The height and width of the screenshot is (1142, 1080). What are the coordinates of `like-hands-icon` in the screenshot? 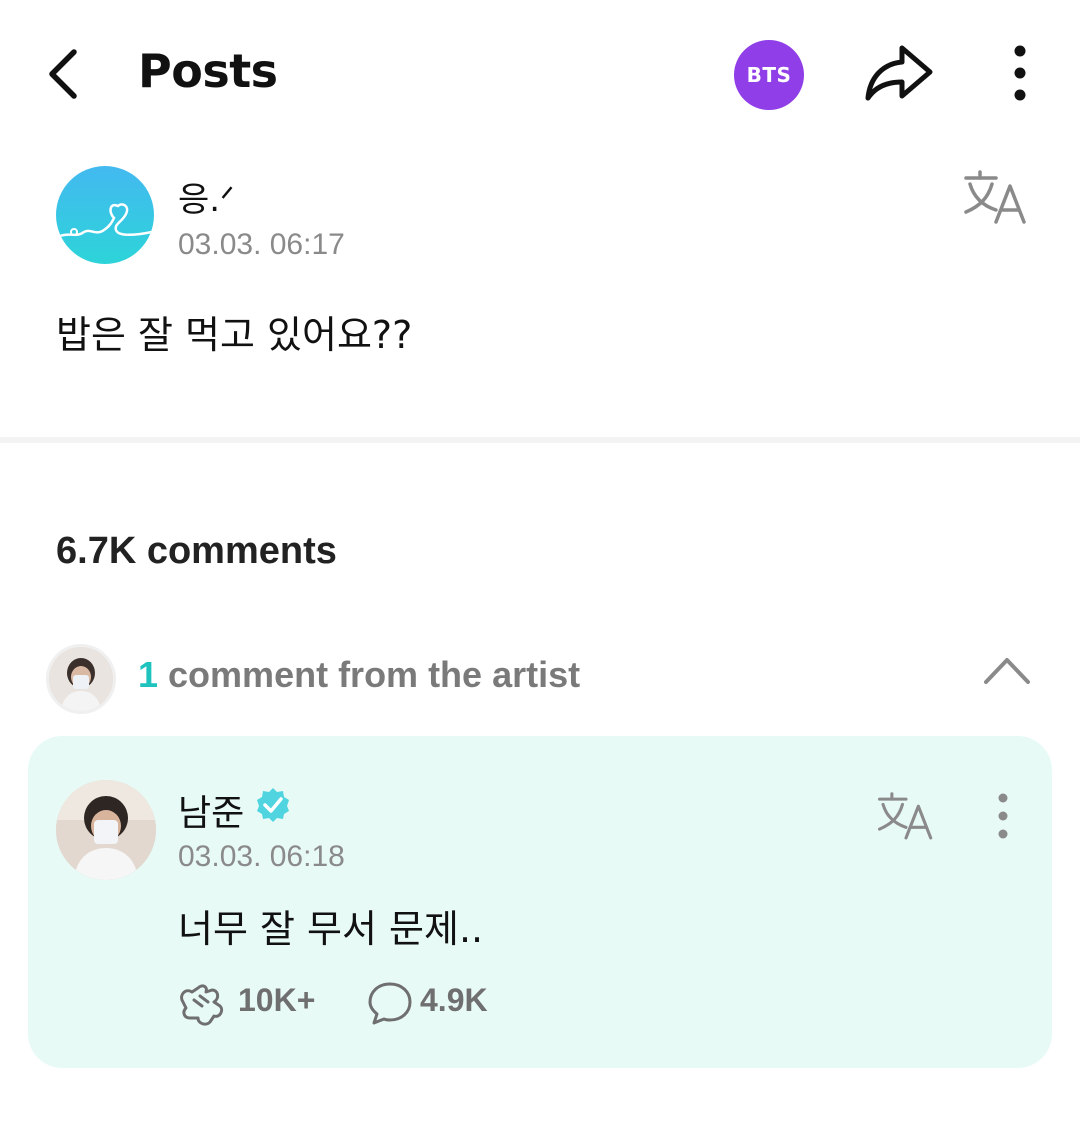 It's located at (202, 1005).